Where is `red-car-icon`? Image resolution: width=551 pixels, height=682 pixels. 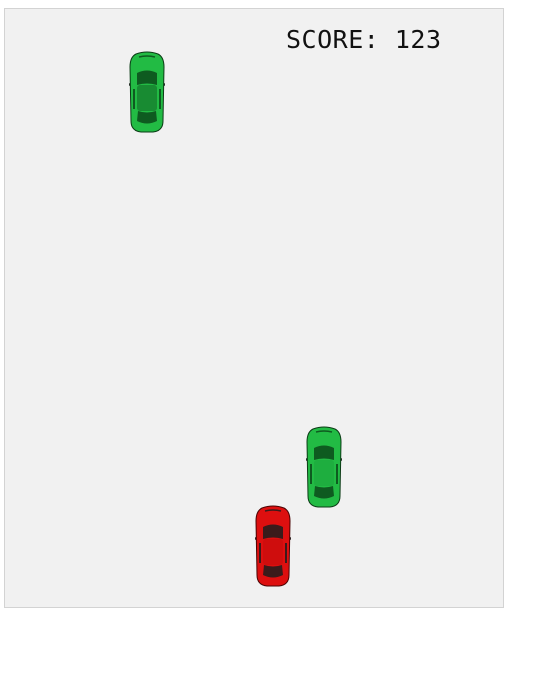
red-car-icon is located at coordinates (273, 546).